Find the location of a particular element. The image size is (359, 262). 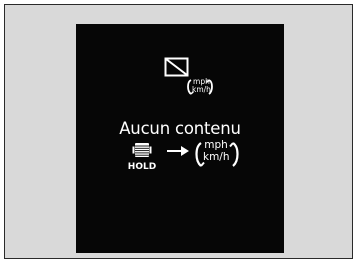

unit-toggle-mph: mph is located at coordinates (216, 145).